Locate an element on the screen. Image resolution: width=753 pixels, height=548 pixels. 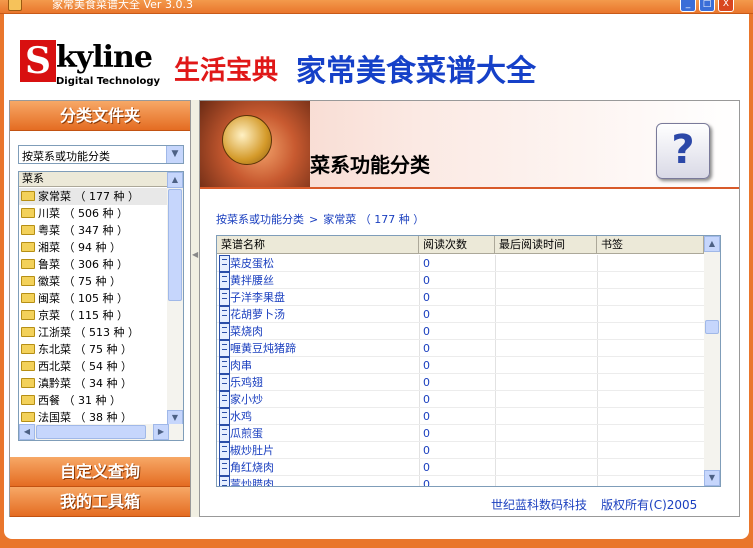
recipe-row: 桔子洋李果盘 0 is located at coordinates (460, 297).